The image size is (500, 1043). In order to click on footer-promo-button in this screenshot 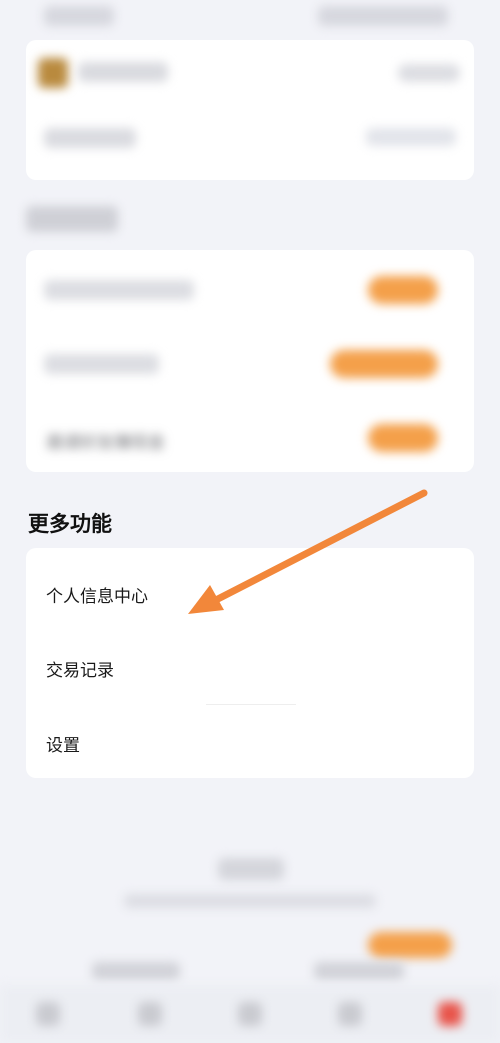, I will do `click(410, 945)`.